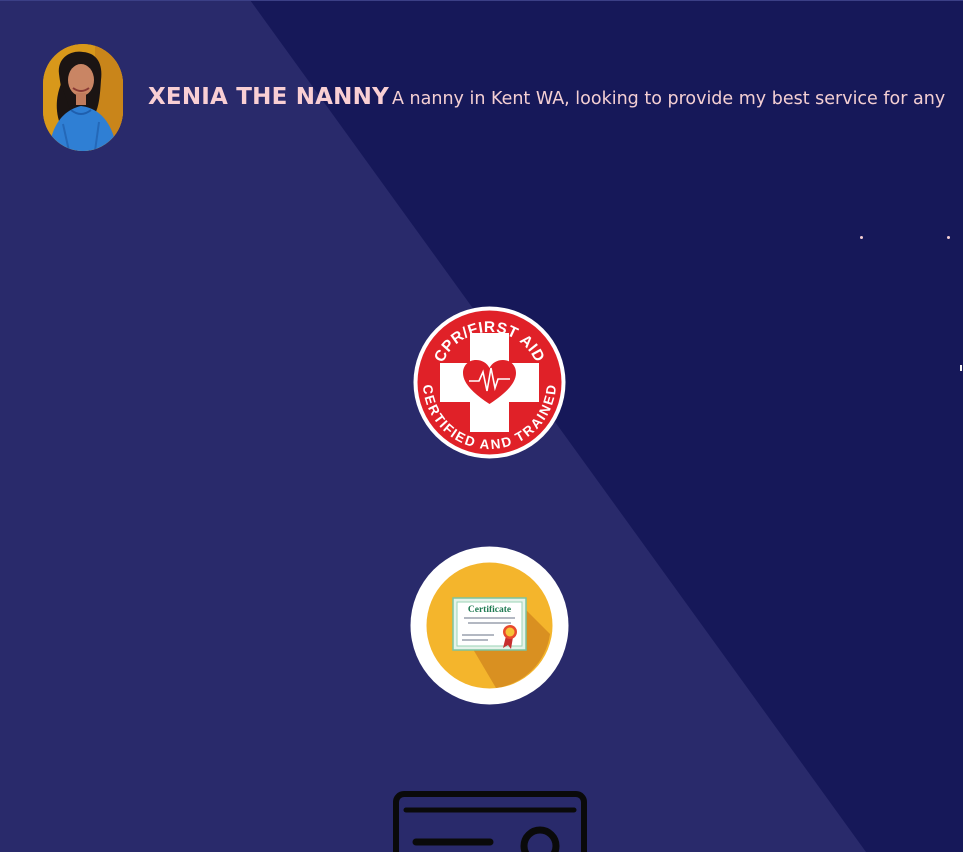 The image size is (963, 852). I want to click on avatar, so click(83, 97).